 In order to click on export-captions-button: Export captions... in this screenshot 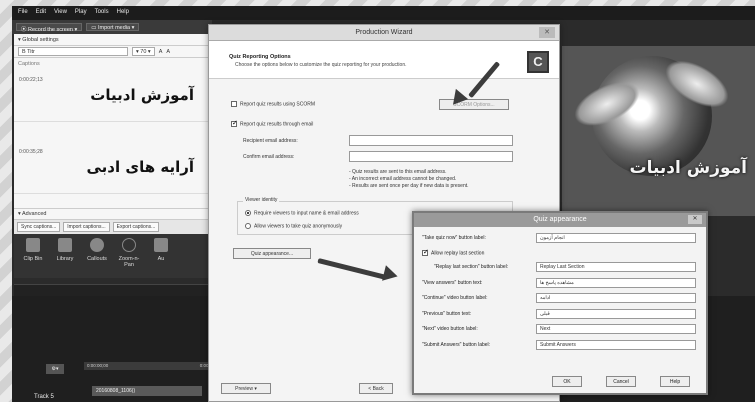, I will do `click(136, 227)`.